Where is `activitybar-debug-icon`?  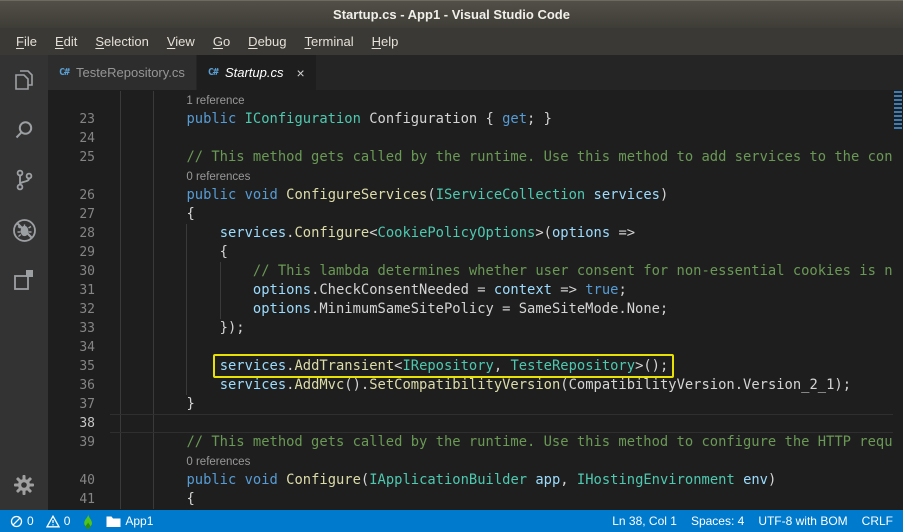
activitybar-debug-icon is located at coordinates (24, 230).